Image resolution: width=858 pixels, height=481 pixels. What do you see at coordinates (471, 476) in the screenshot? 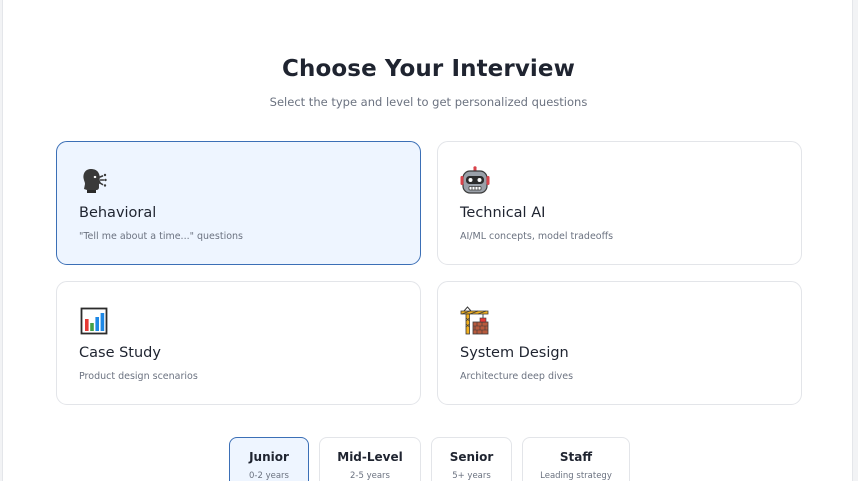
I see `level-range: 5+ years` at bounding box center [471, 476].